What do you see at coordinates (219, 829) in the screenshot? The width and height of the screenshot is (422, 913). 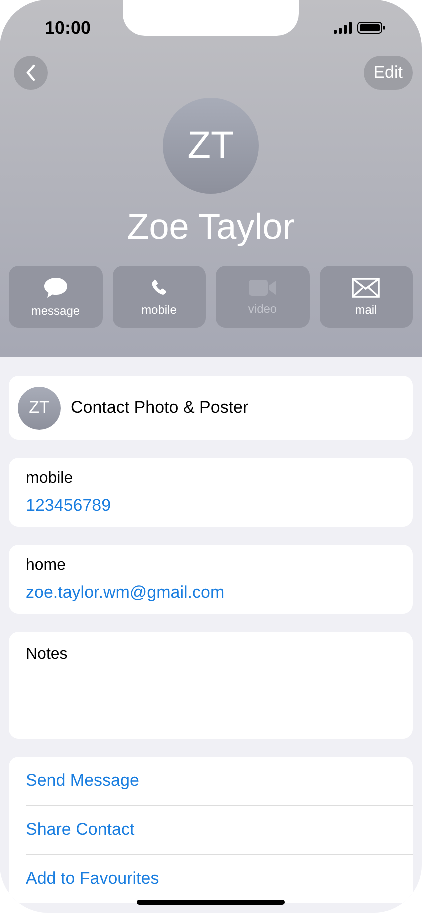 I see `action-link: Share Contact` at bounding box center [219, 829].